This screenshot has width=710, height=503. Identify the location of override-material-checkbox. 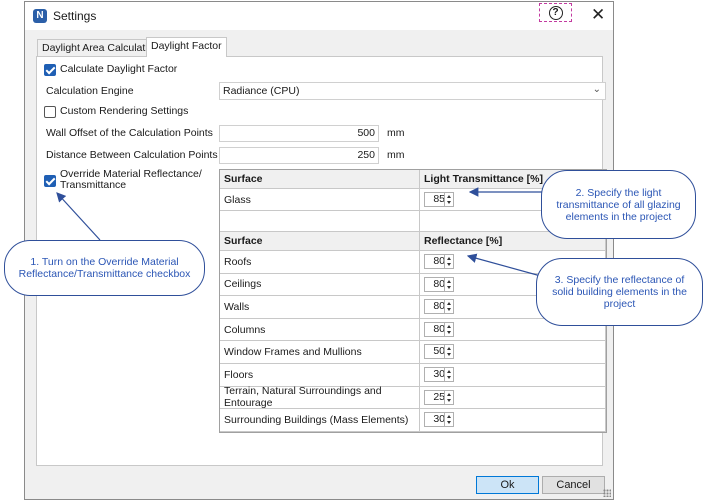
(50, 181).